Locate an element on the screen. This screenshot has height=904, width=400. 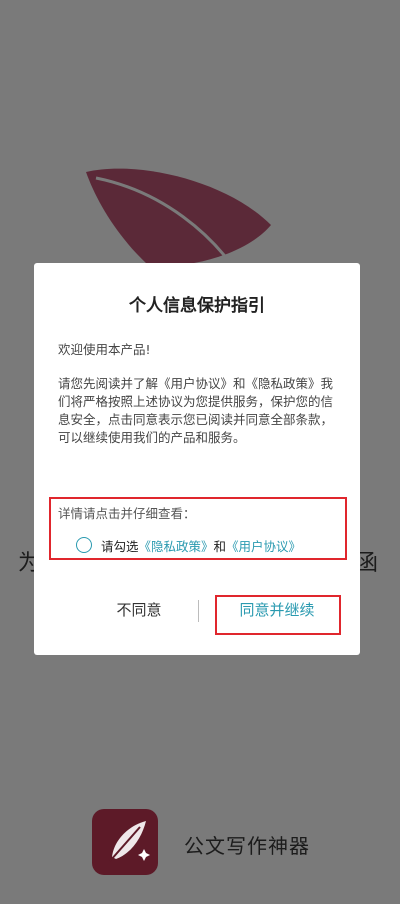
app-logo-icon is located at coordinates (125, 842).